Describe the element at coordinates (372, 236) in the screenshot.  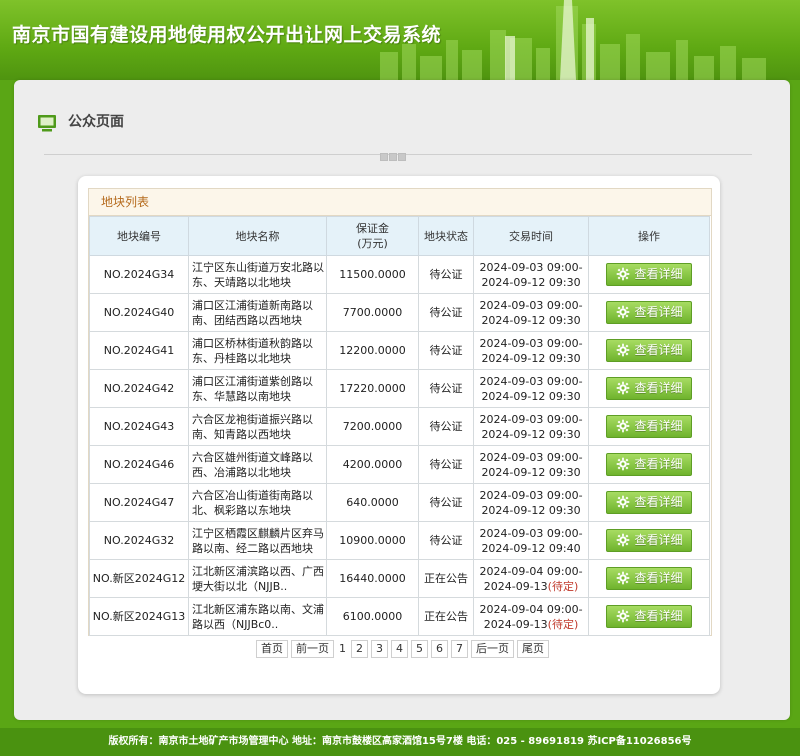
I see `column-header-deposit: 保证金 (万元)` at that location.